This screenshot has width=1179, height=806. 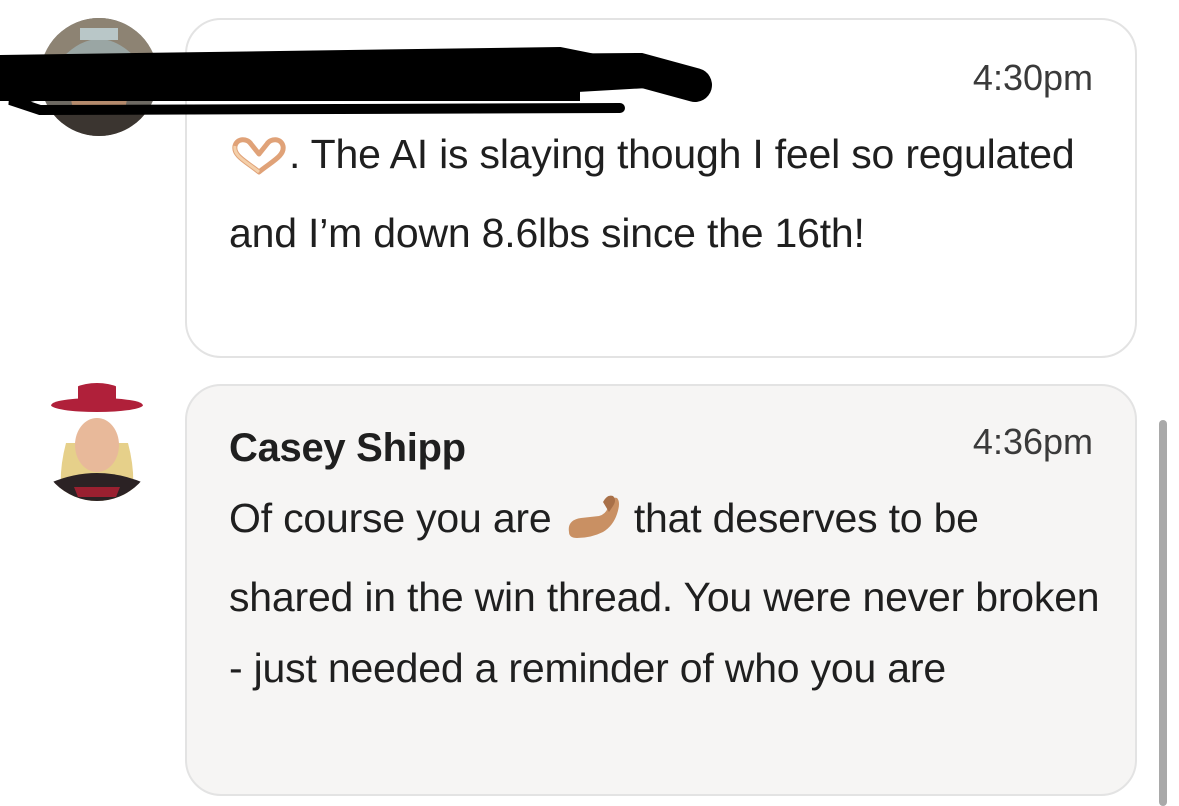 I want to click on pinched-fingers-icon, so click(x=593, y=526).